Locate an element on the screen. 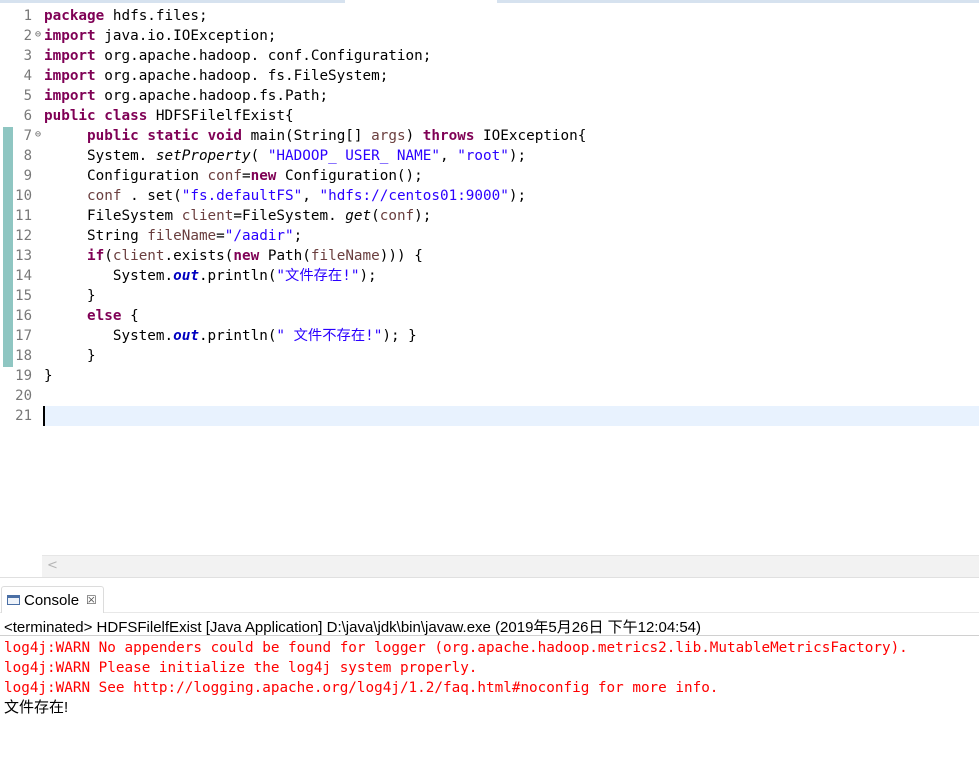 This screenshot has height=769, width=979. line-number: 1 is located at coordinates (27, 16).